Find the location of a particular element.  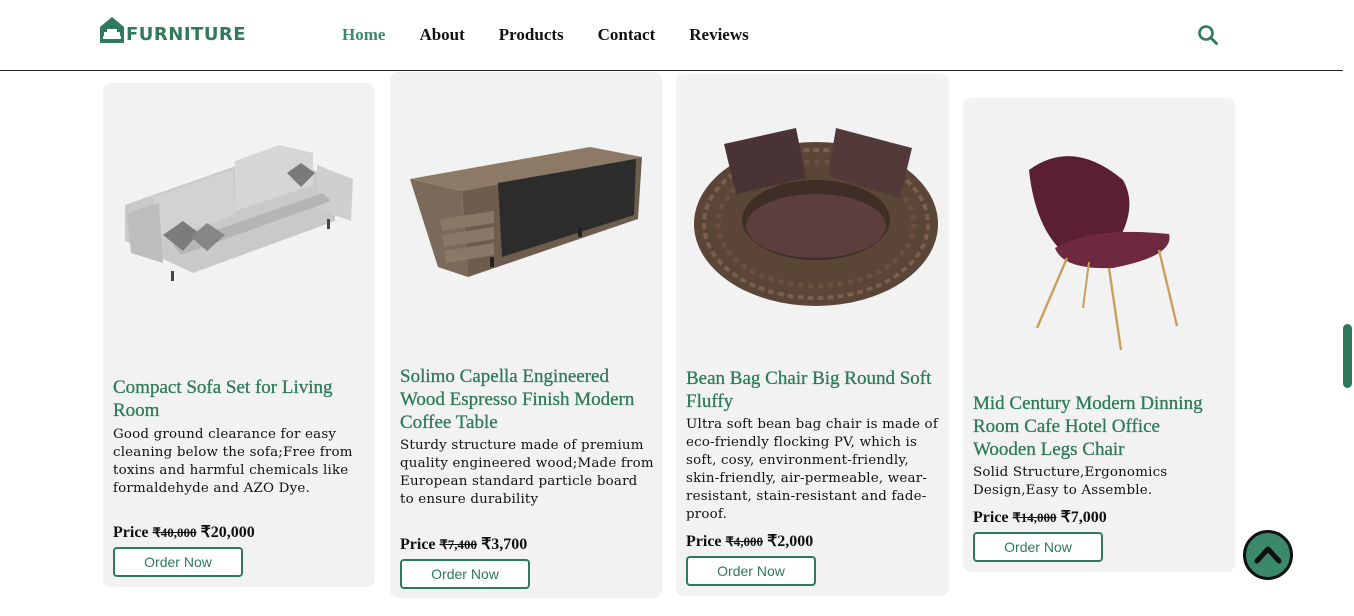

product-title: Bean Bag Chair Big Round Soft Fluffy is located at coordinates (809, 390).